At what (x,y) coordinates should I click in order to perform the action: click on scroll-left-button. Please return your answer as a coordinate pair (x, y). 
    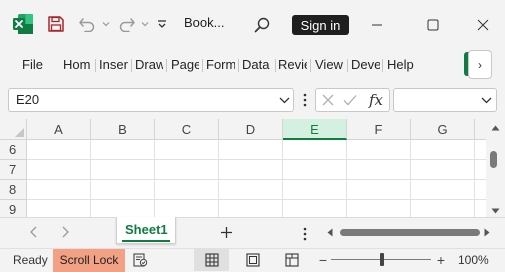
    Looking at the image, I should click on (330, 232).